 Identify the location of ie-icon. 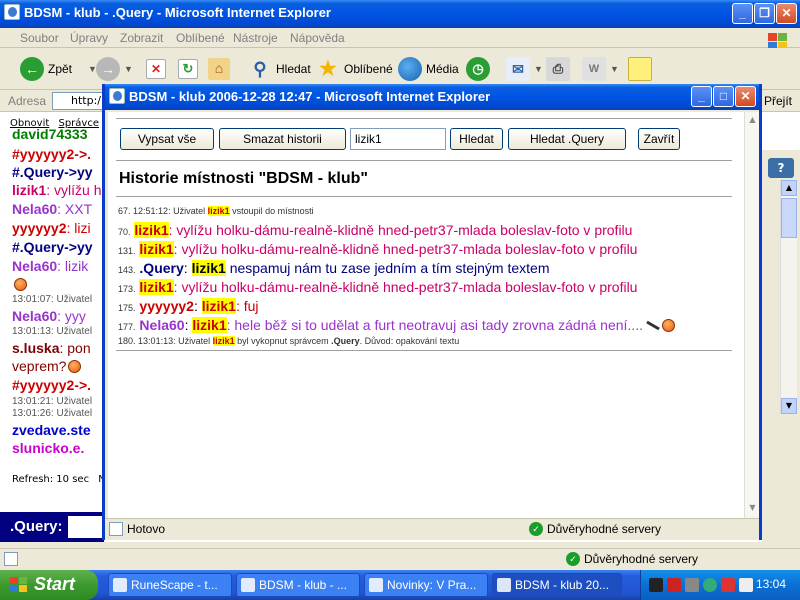
(117, 96).